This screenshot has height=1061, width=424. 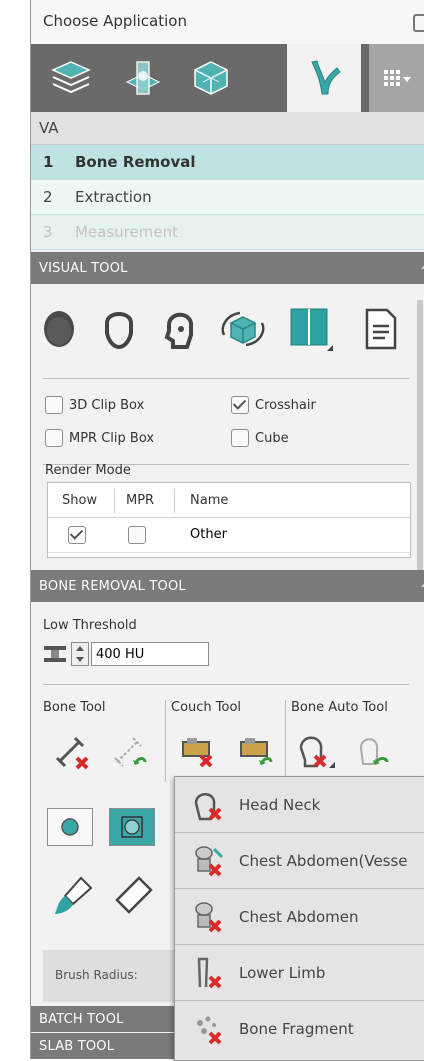 I want to click on menu-item-chest-abdomen: Chest Abdomen, so click(x=299, y=917).